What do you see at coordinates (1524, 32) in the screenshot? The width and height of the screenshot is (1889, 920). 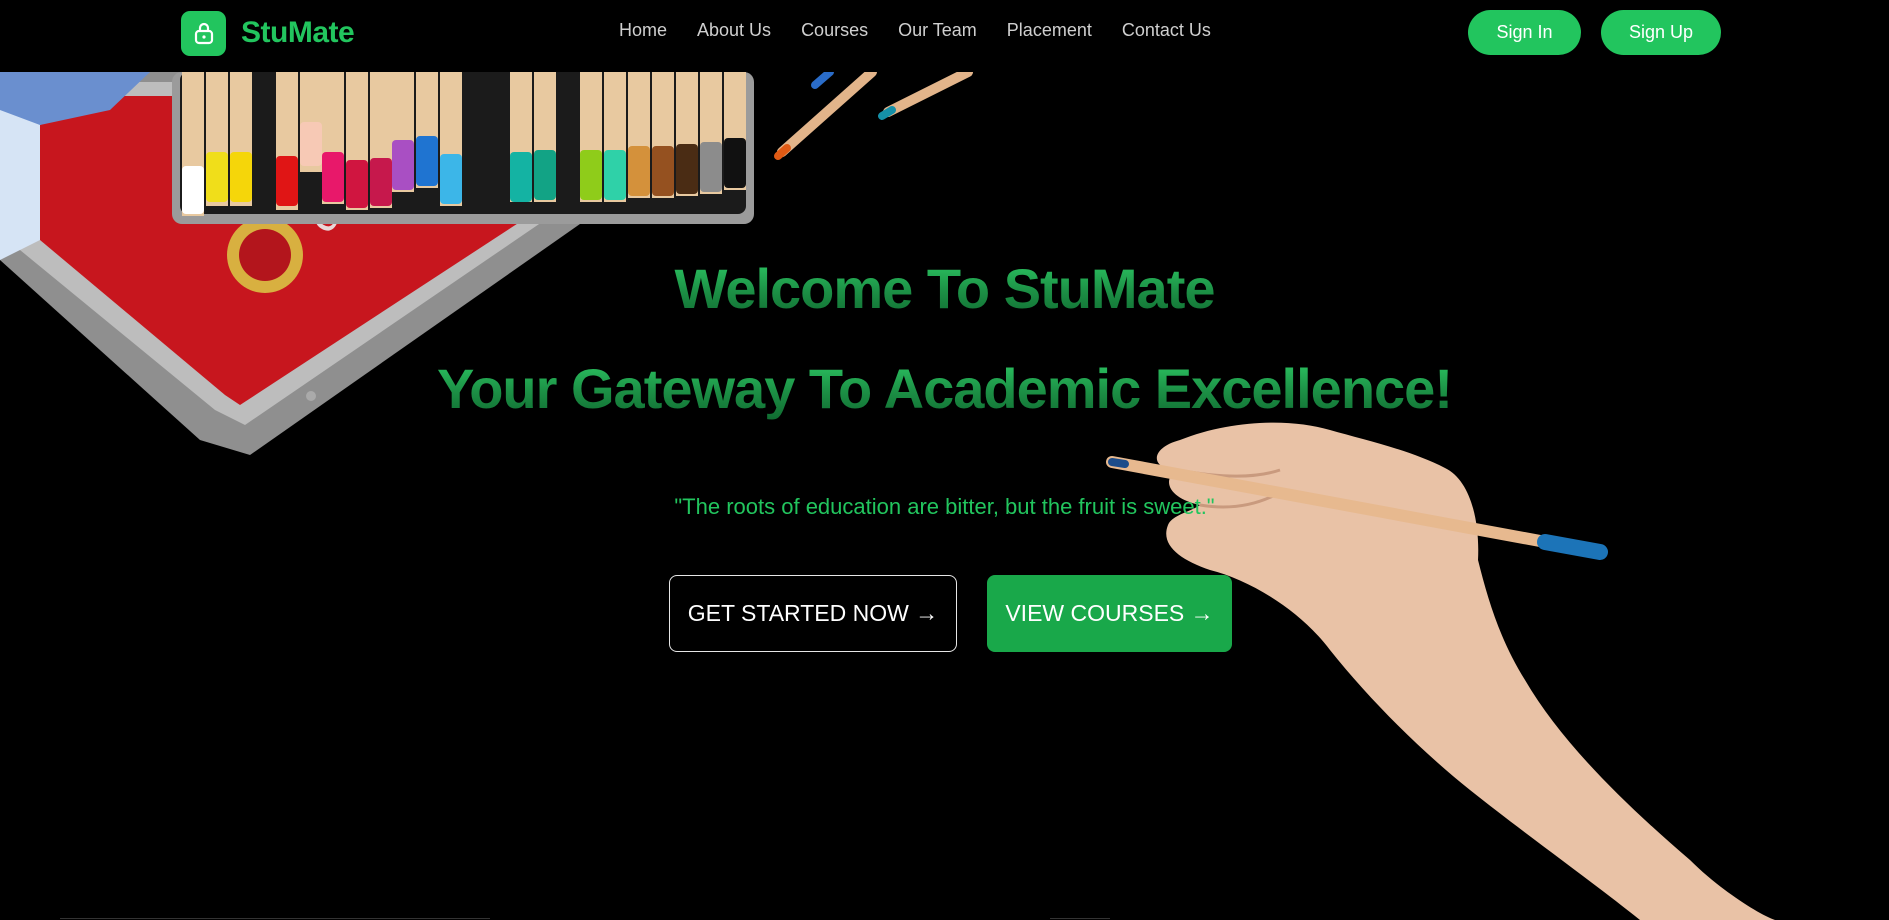 I see `sign-in-button: Sign In` at bounding box center [1524, 32].